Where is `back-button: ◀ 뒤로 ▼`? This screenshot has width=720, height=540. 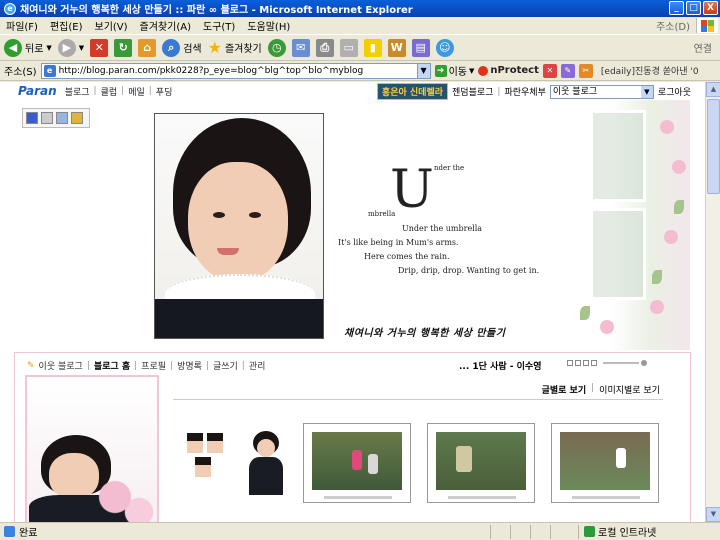
back-button: ◀ 뒤로 ▼ is located at coordinates (28, 47).